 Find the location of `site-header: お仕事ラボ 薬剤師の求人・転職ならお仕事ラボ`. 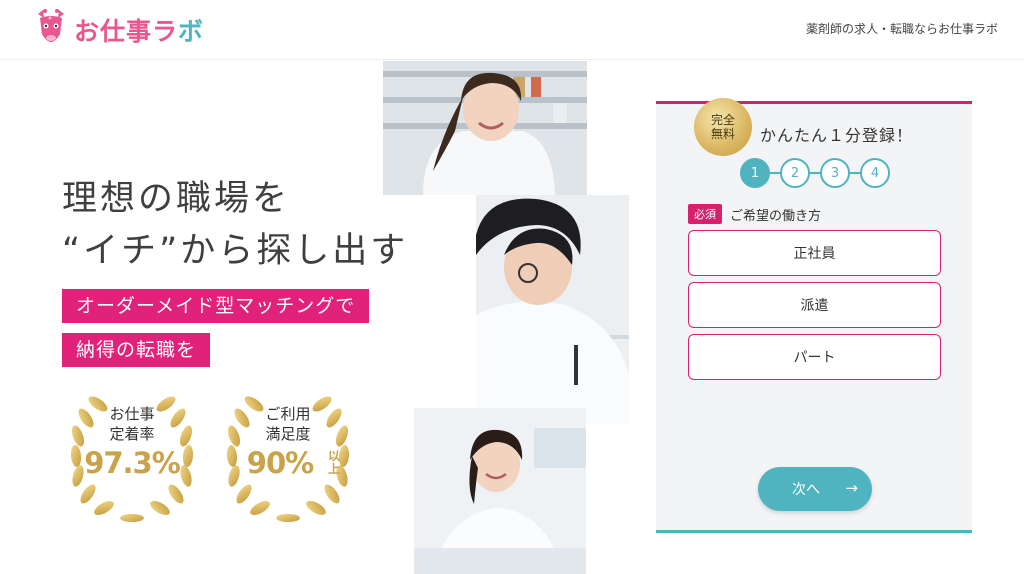

site-header: お仕事ラボ 薬剤師の求人・転職ならお仕事ラボ is located at coordinates (512, 30).